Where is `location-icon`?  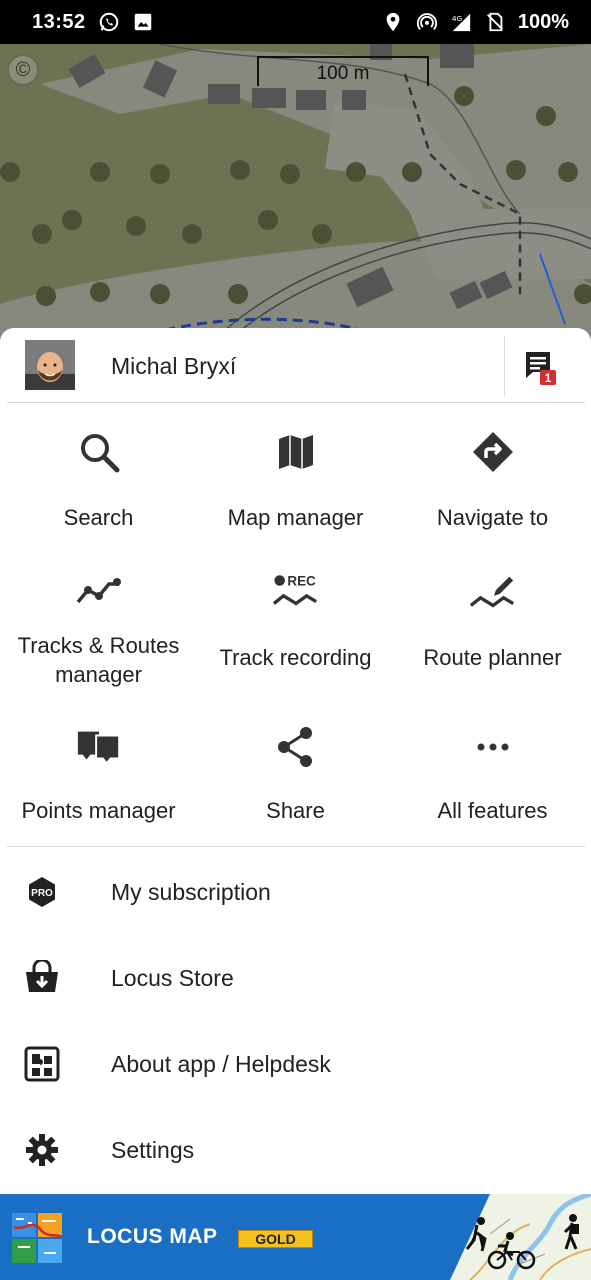
location-icon is located at coordinates (393, 22).